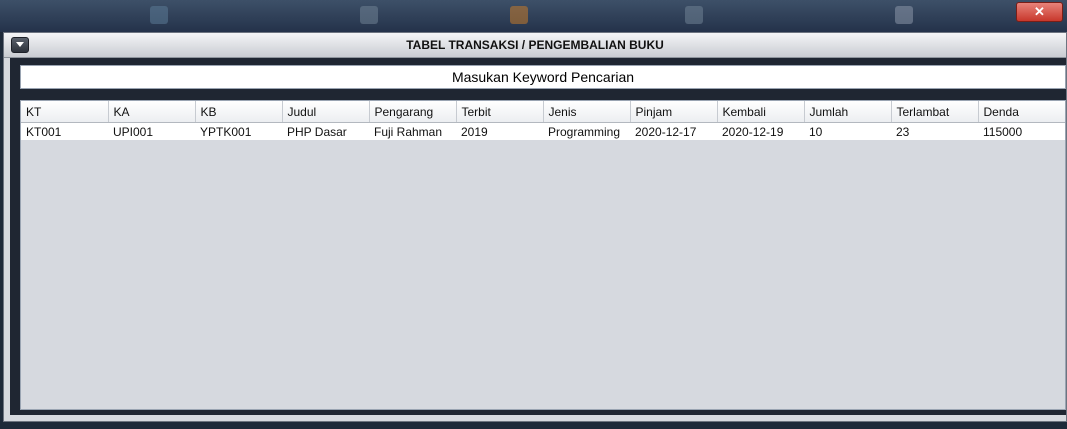 This screenshot has width=1067, height=429. Describe the element at coordinates (239, 112) in the screenshot. I see `column-header-kb: KB` at that location.